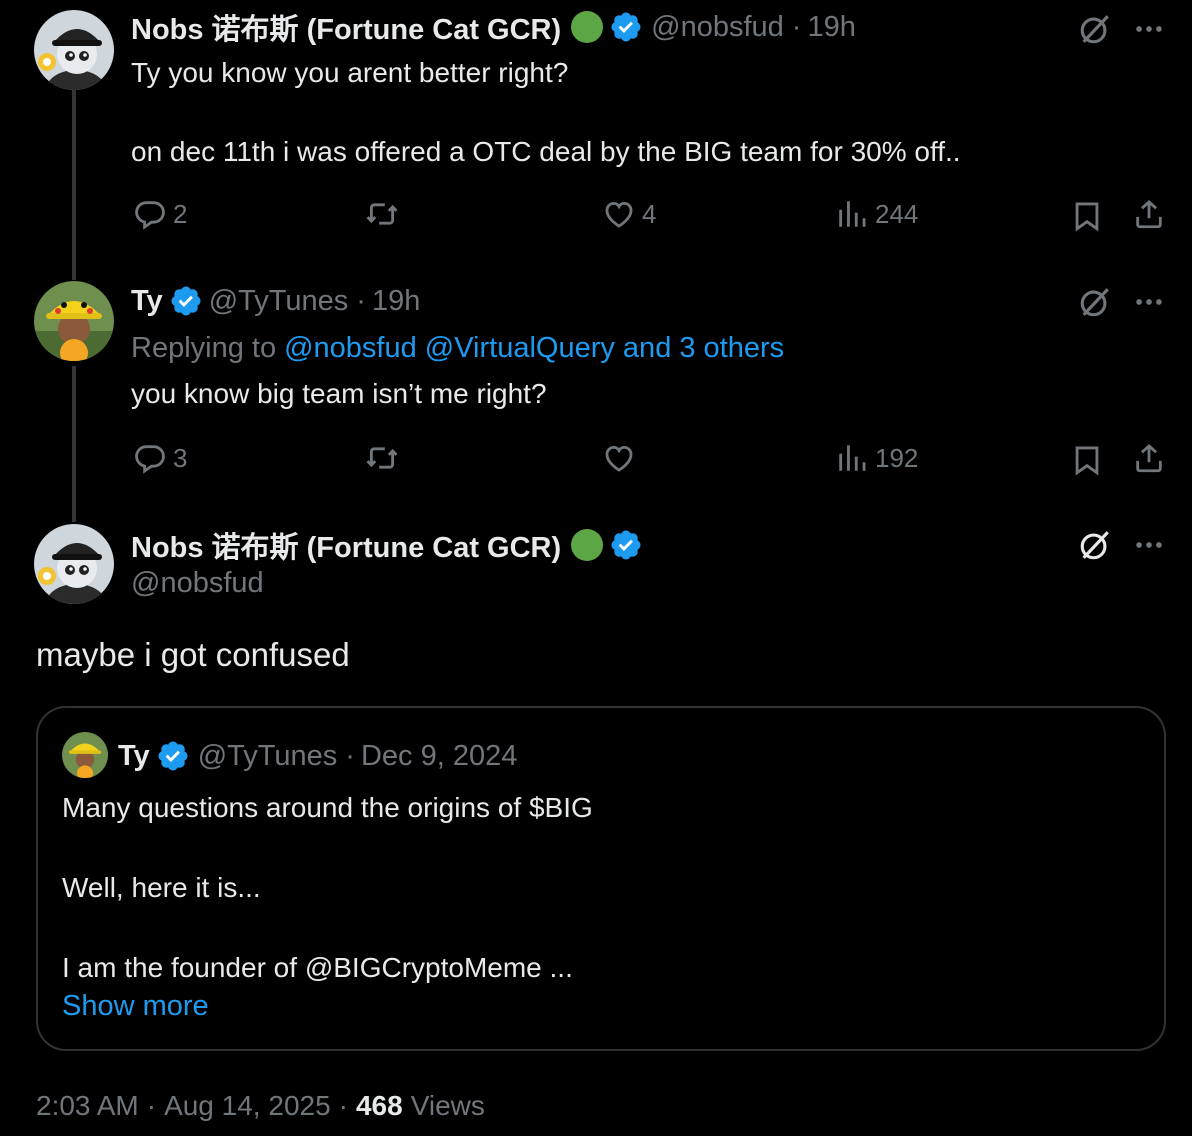 This screenshot has height=1136, width=1192. I want to click on like-button: 4, so click(629, 214).